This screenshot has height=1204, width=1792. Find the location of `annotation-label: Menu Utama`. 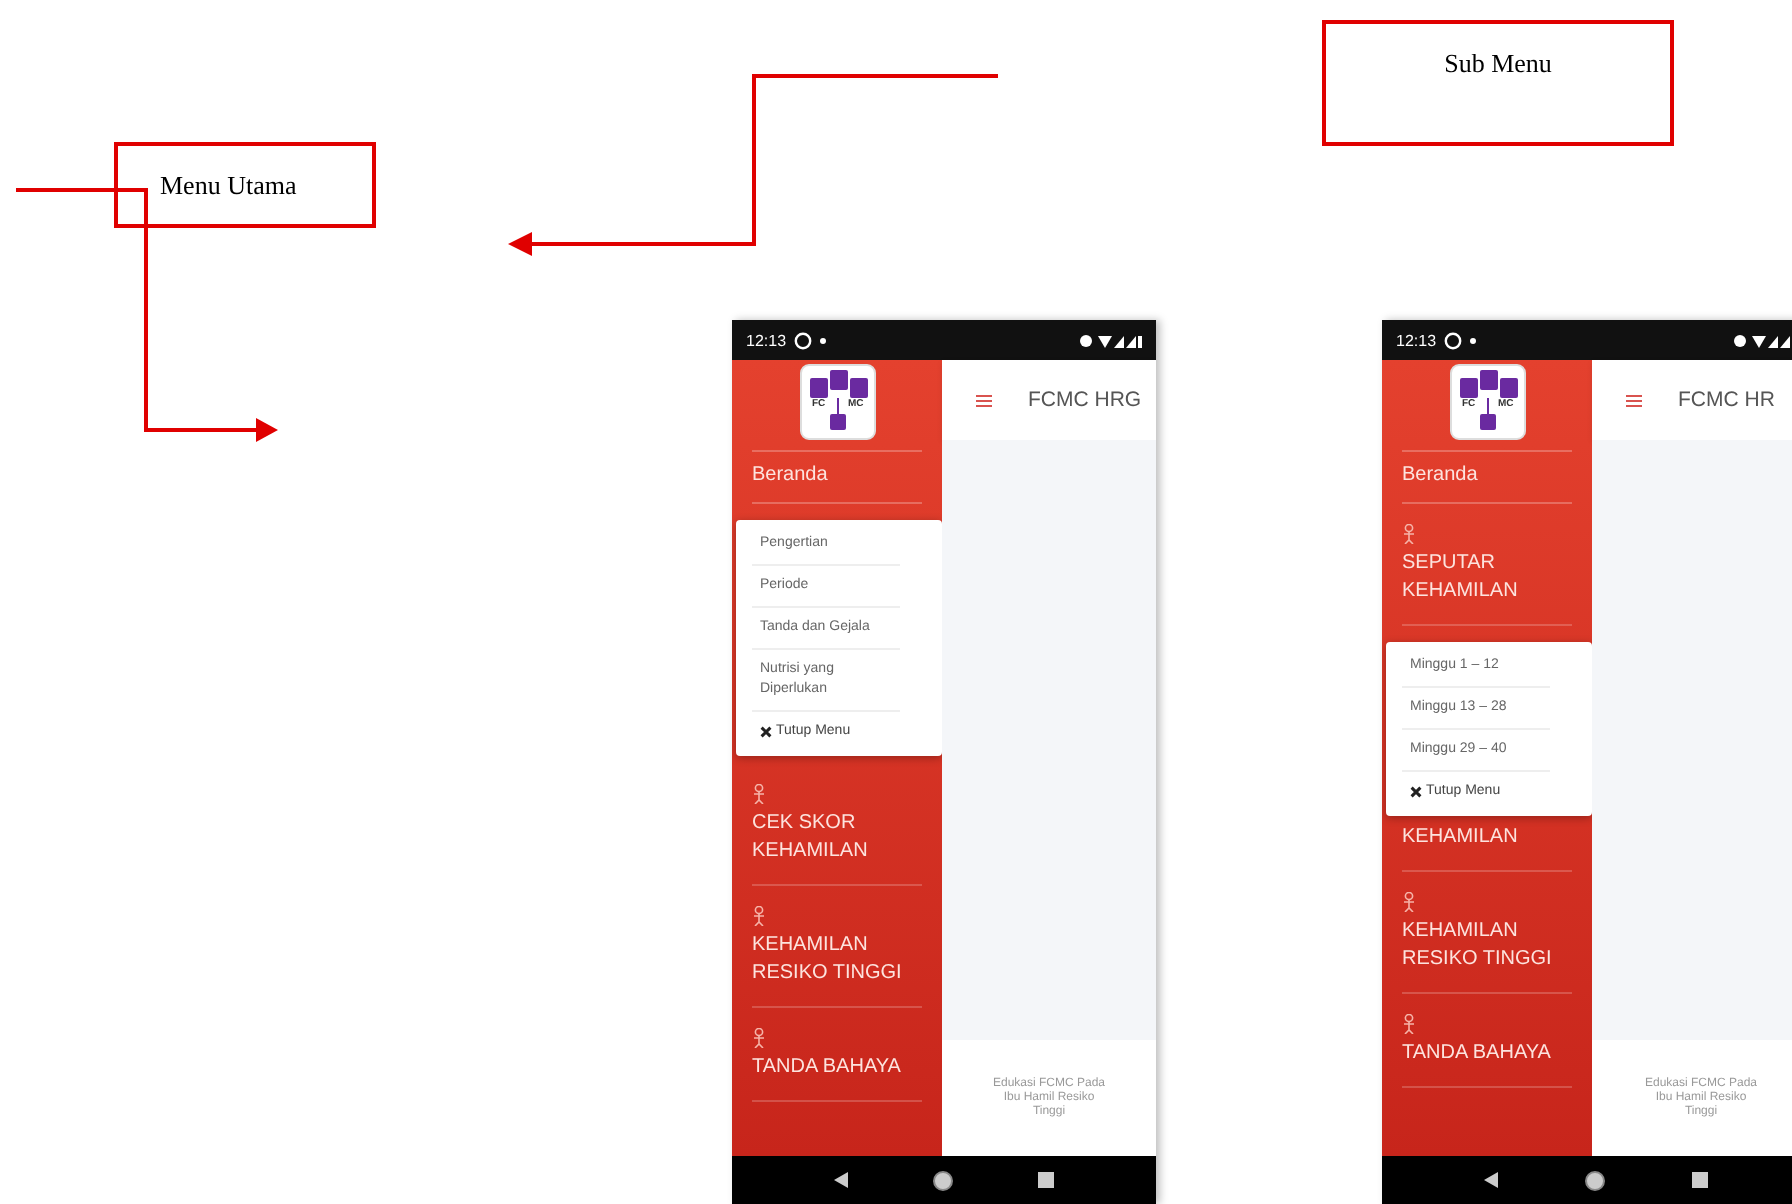

annotation-label: Menu Utama is located at coordinates (245, 185).